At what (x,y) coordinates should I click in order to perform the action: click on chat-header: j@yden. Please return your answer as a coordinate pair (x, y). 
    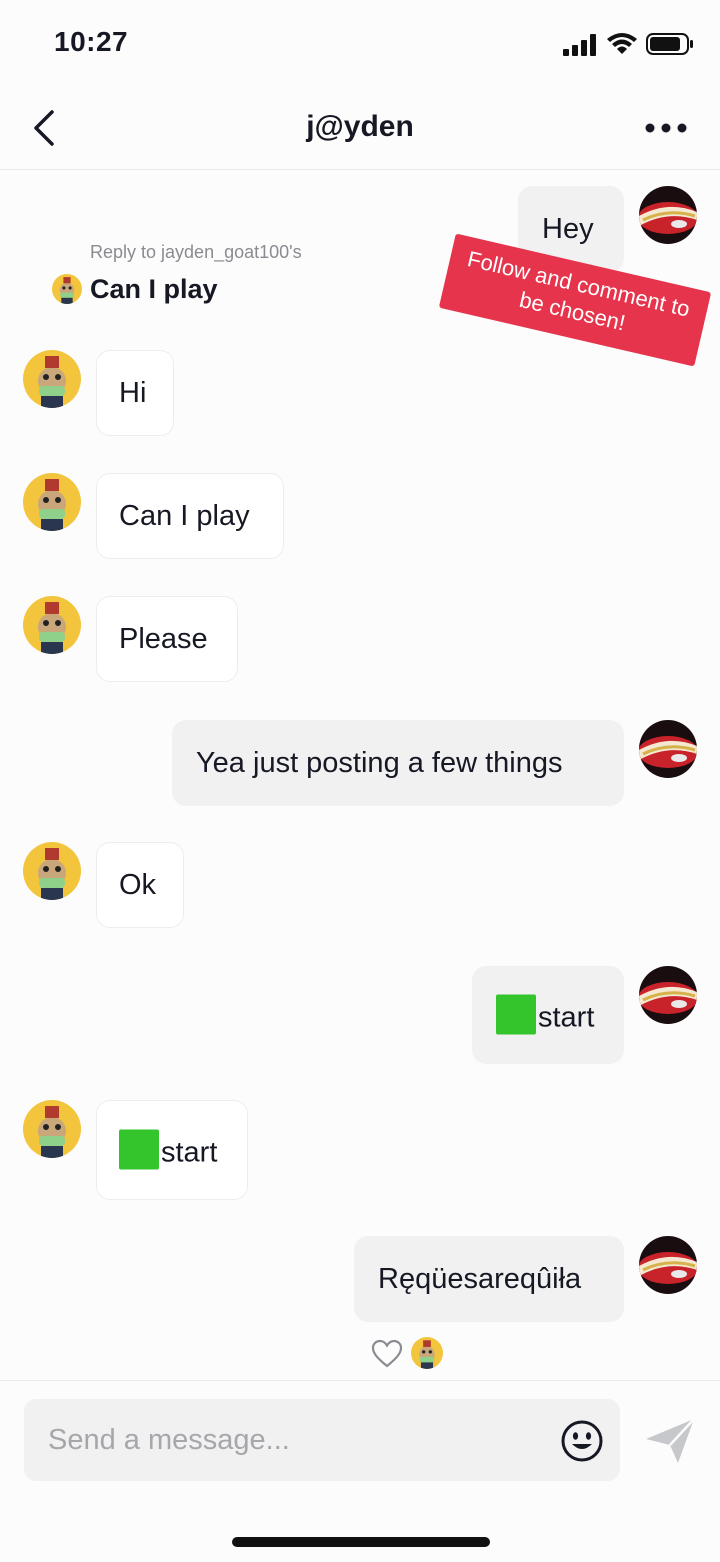
    Looking at the image, I should click on (360, 129).